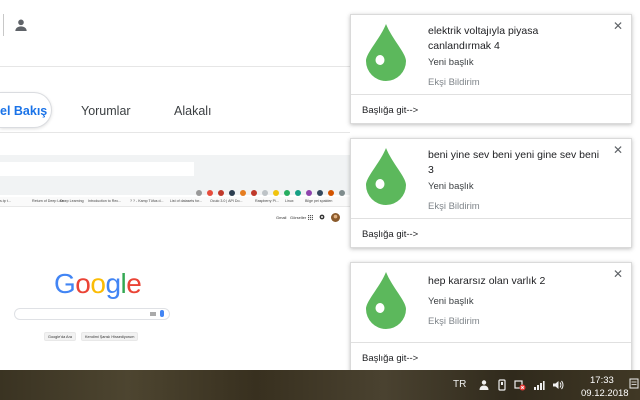 The width and height of the screenshot is (640, 400). I want to click on apps-icon, so click(310, 217).